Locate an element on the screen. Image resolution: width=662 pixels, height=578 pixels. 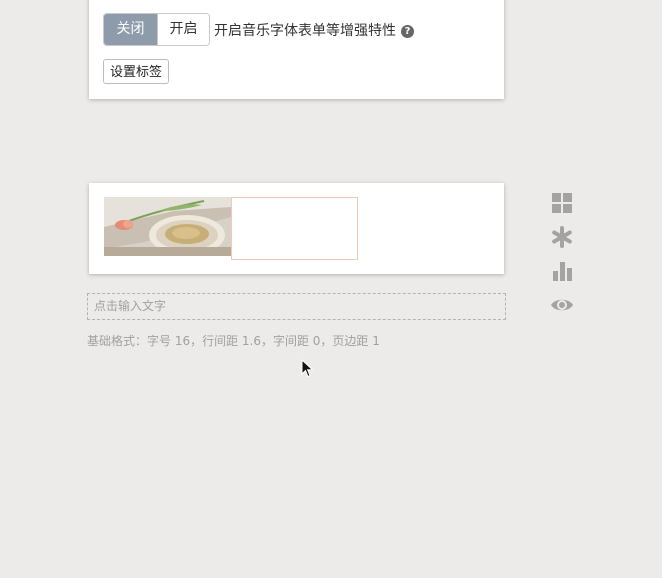
food-photo-illustration is located at coordinates (167, 226).